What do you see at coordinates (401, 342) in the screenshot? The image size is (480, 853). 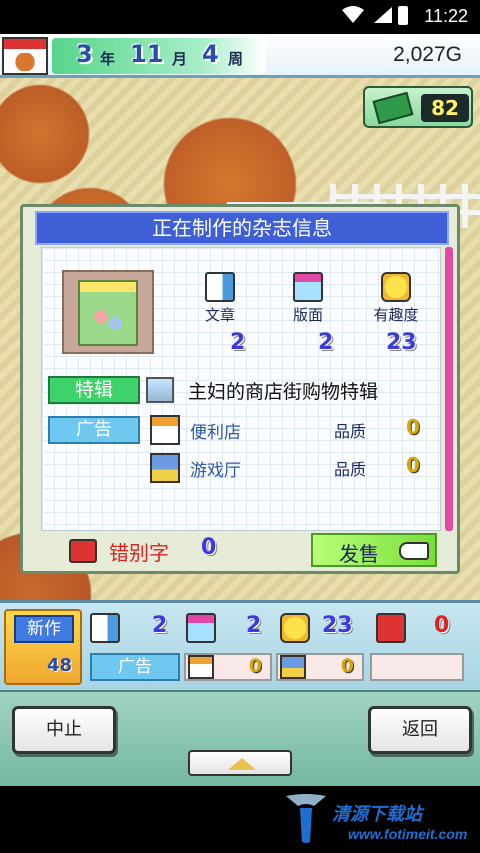 I see `stat-fun-value: 23` at bounding box center [401, 342].